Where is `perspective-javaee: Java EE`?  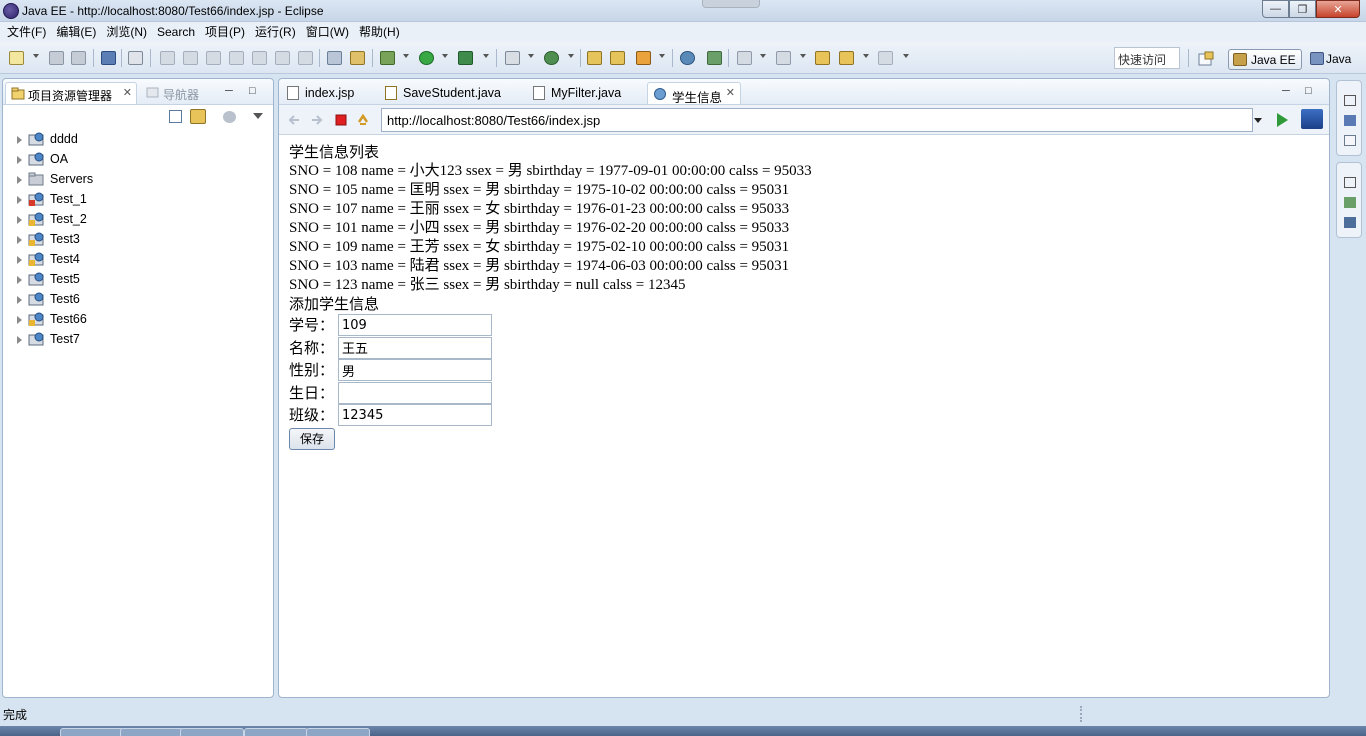
perspective-javaee: Java EE is located at coordinates (1265, 59).